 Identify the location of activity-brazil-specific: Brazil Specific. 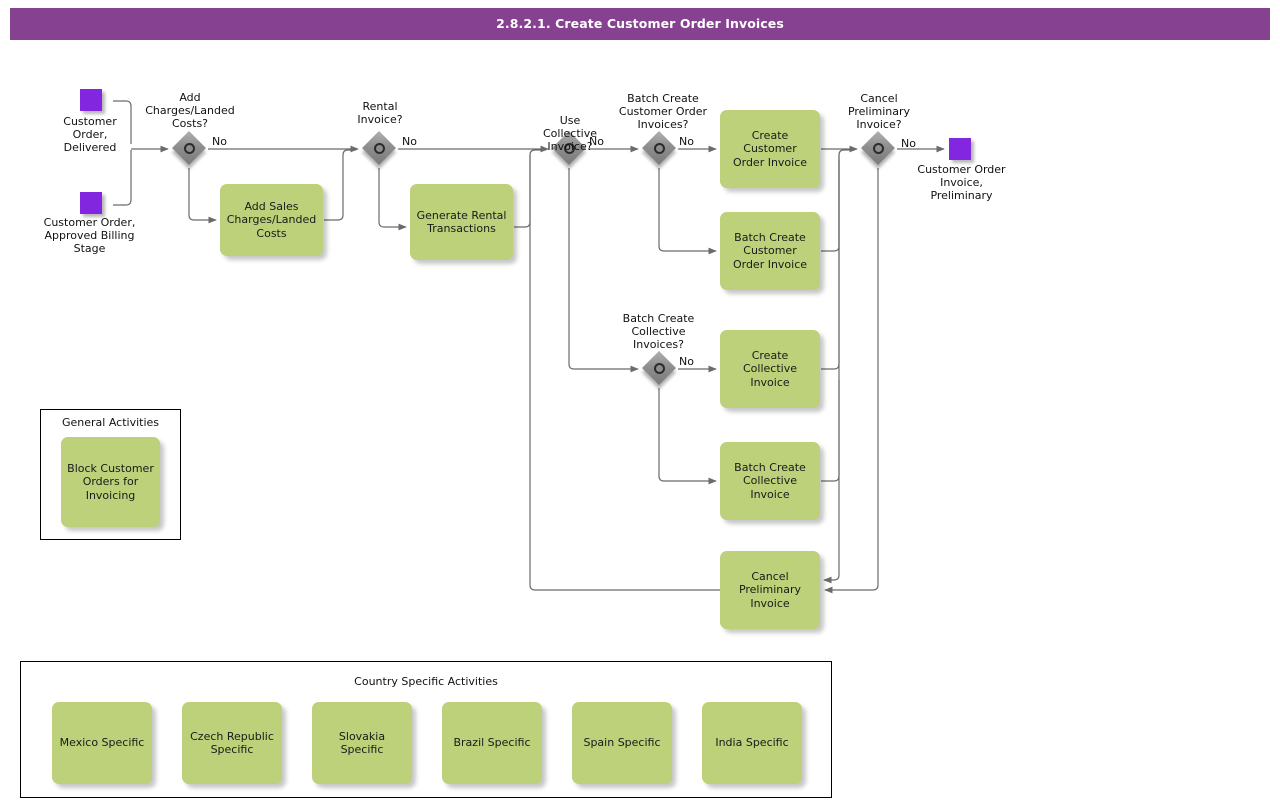
(492, 743).